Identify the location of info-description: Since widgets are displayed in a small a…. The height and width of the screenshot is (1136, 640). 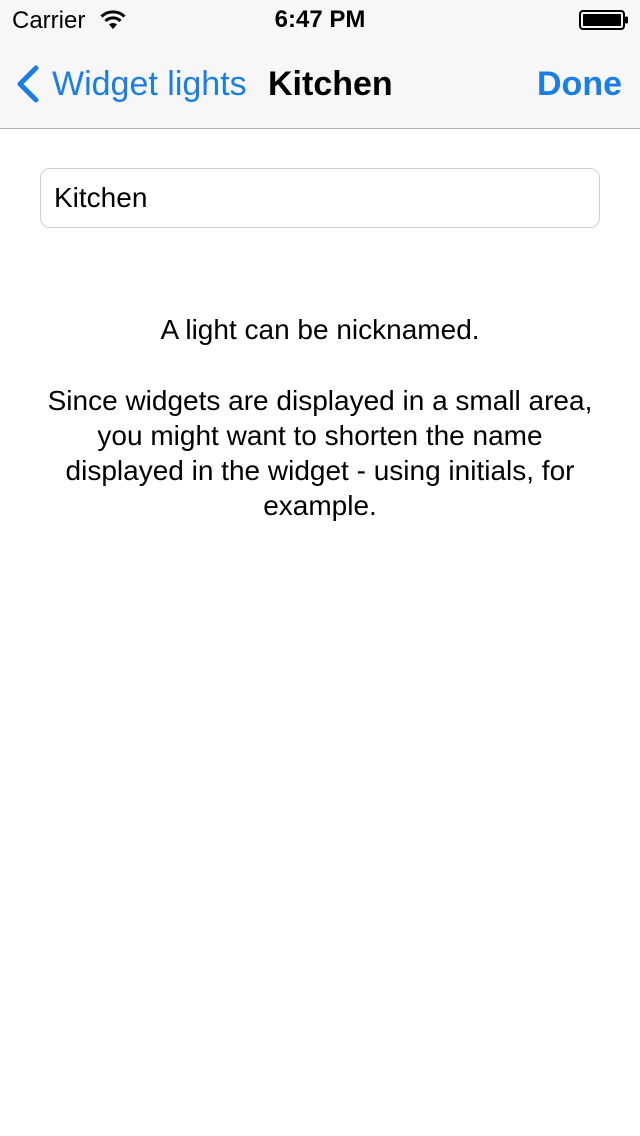
(320, 453).